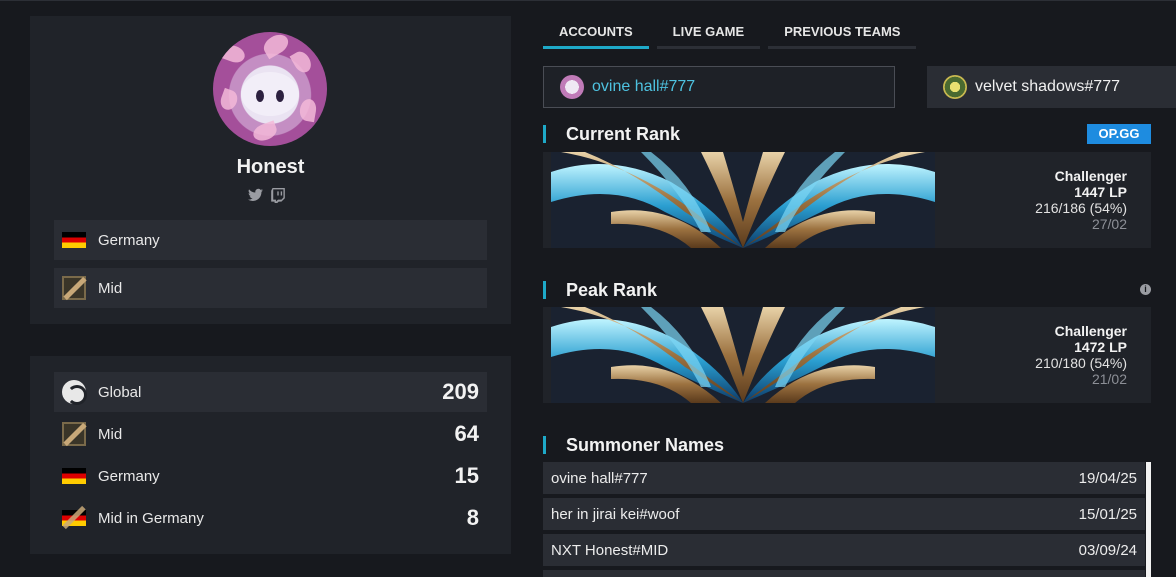 This screenshot has width=1176, height=577. I want to click on ranking-row-germany: Germany 15, so click(270, 476).